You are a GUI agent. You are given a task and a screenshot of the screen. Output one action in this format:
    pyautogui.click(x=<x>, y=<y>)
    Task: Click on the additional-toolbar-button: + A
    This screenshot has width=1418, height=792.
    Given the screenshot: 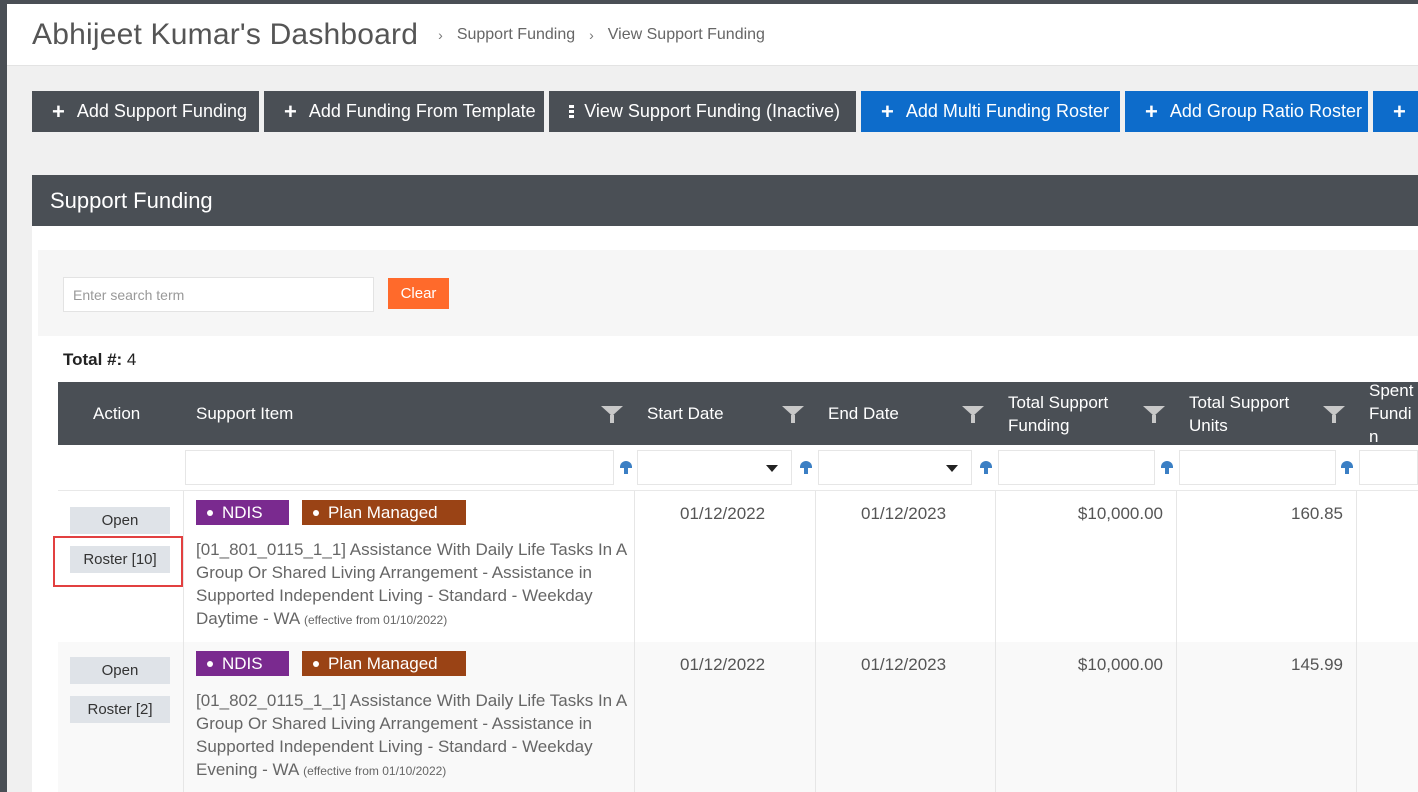 What is the action you would take?
    pyautogui.click(x=1395, y=111)
    